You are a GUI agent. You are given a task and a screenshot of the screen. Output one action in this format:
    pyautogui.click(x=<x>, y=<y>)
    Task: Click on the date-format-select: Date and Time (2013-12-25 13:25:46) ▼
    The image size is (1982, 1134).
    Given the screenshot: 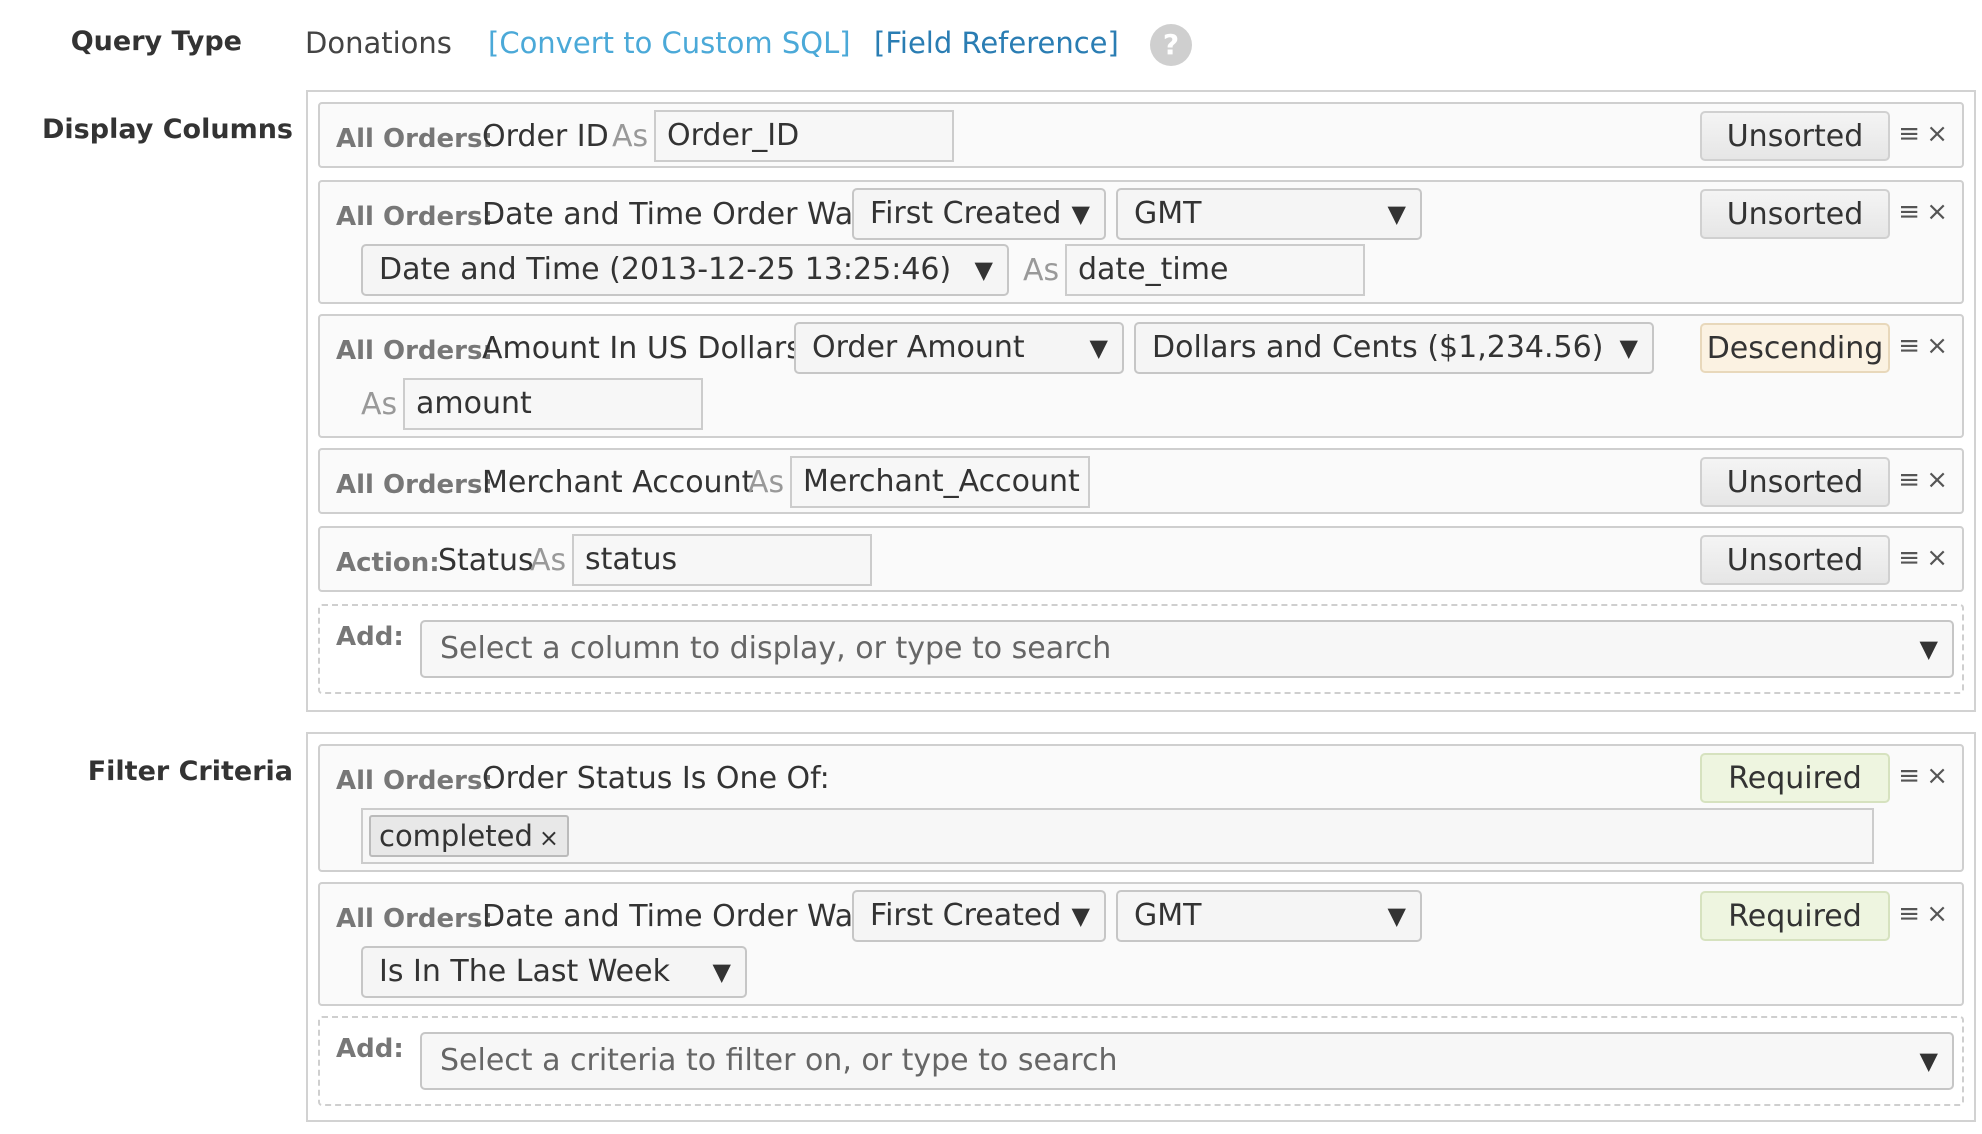 What is the action you would take?
    pyautogui.click(x=685, y=270)
    